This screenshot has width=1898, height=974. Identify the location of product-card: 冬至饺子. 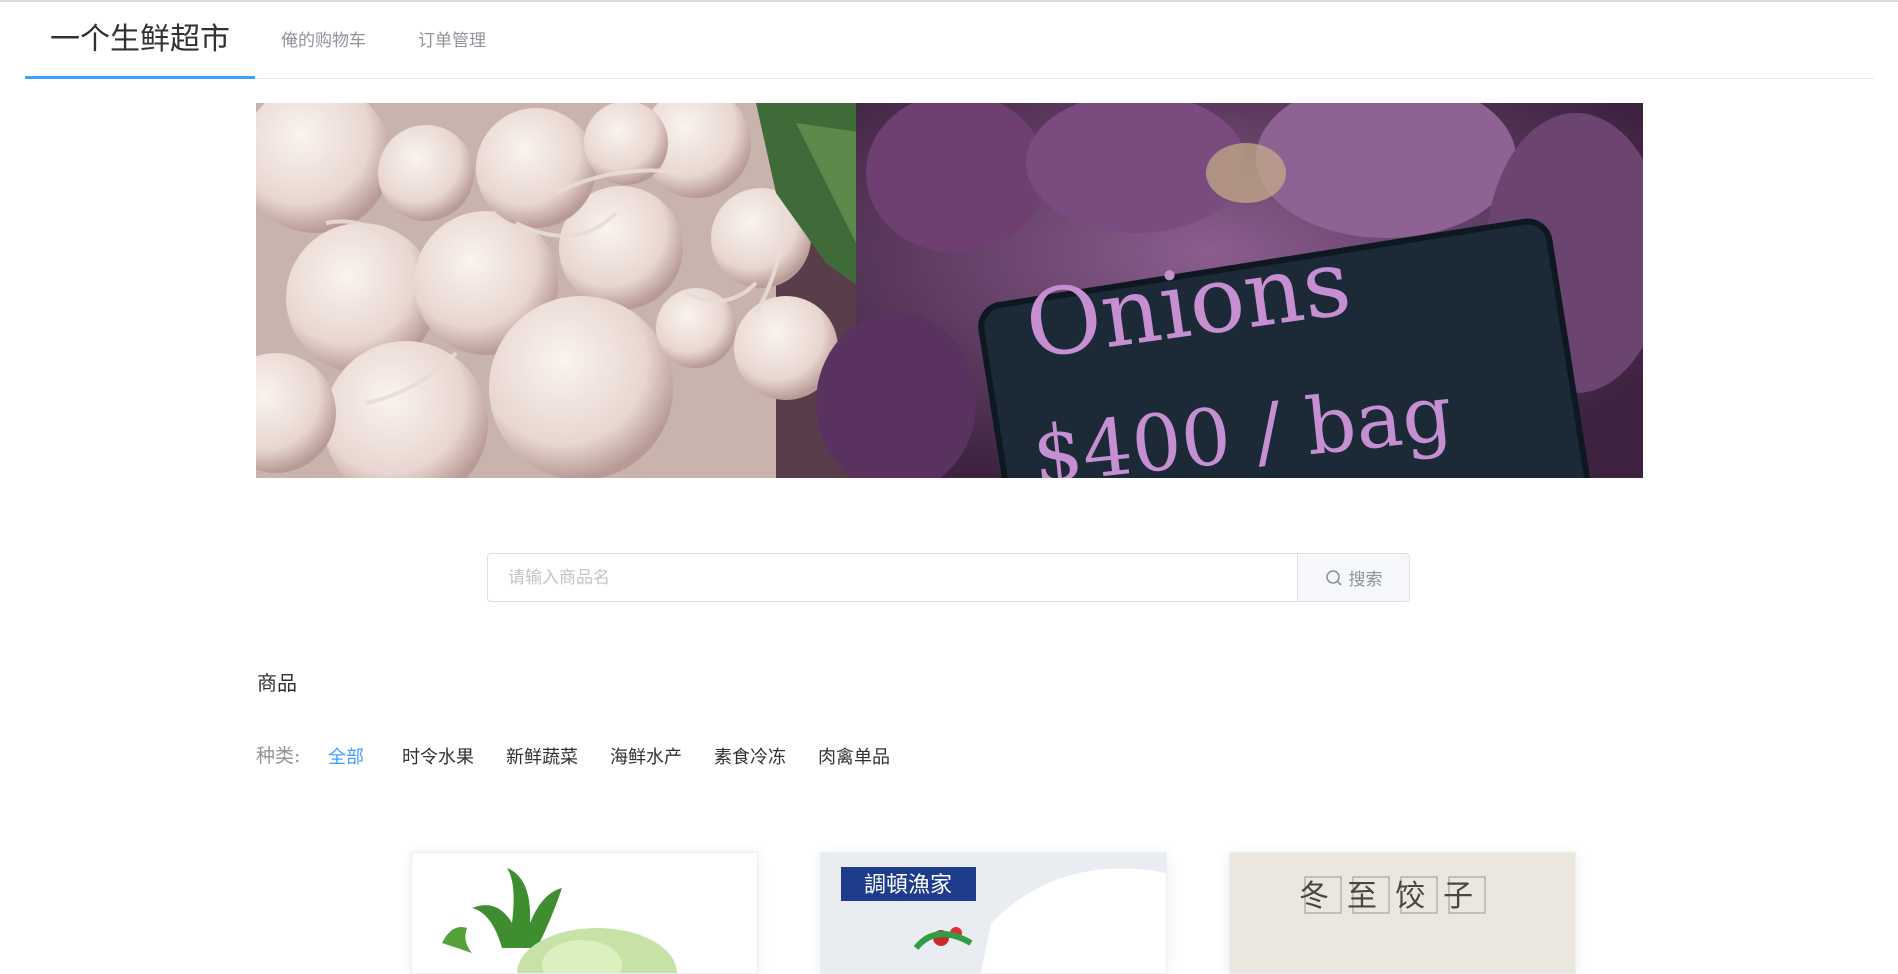
(1402, 913).